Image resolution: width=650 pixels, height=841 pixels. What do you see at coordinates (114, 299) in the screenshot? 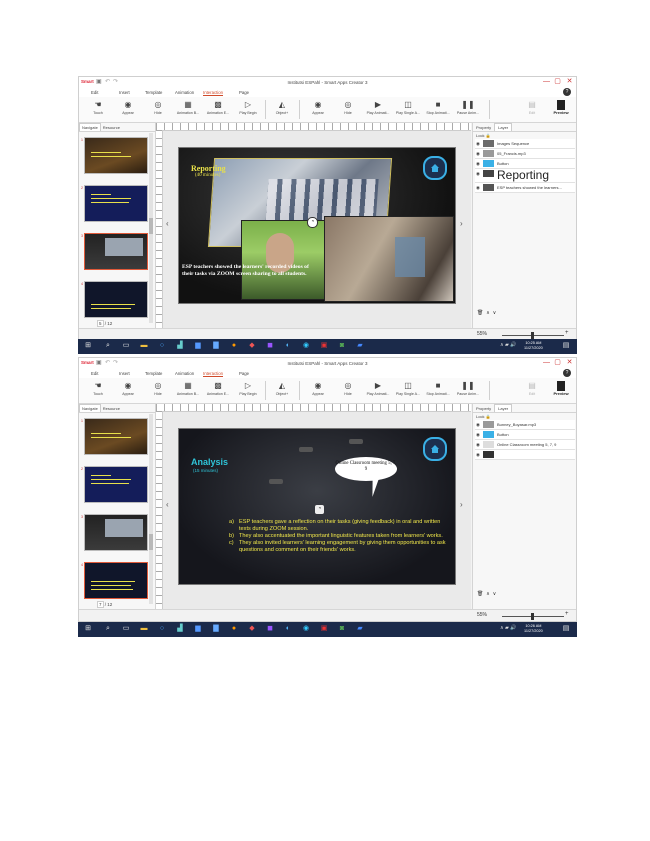
I see `page-thumbnail: 4` at bounding box center [114, 299].